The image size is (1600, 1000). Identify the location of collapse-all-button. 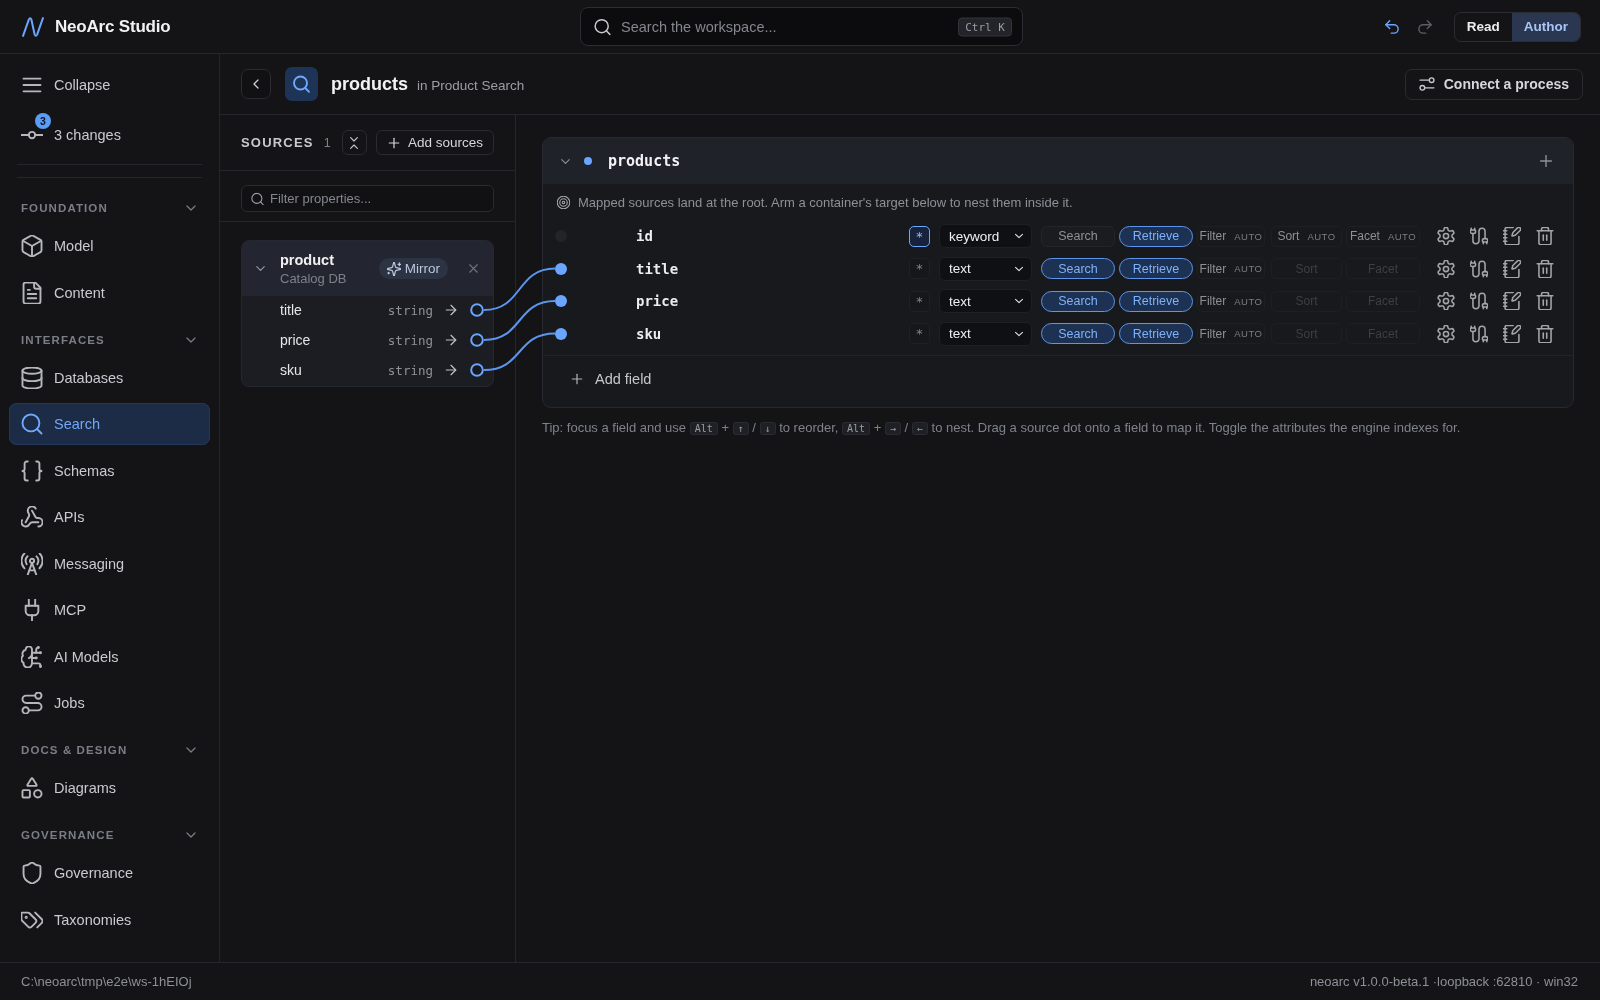
(354, 142).